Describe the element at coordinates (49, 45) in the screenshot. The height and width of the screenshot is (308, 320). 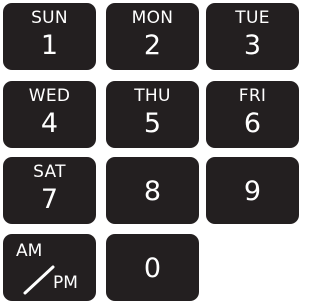
I see `key-number: 1` at that location.